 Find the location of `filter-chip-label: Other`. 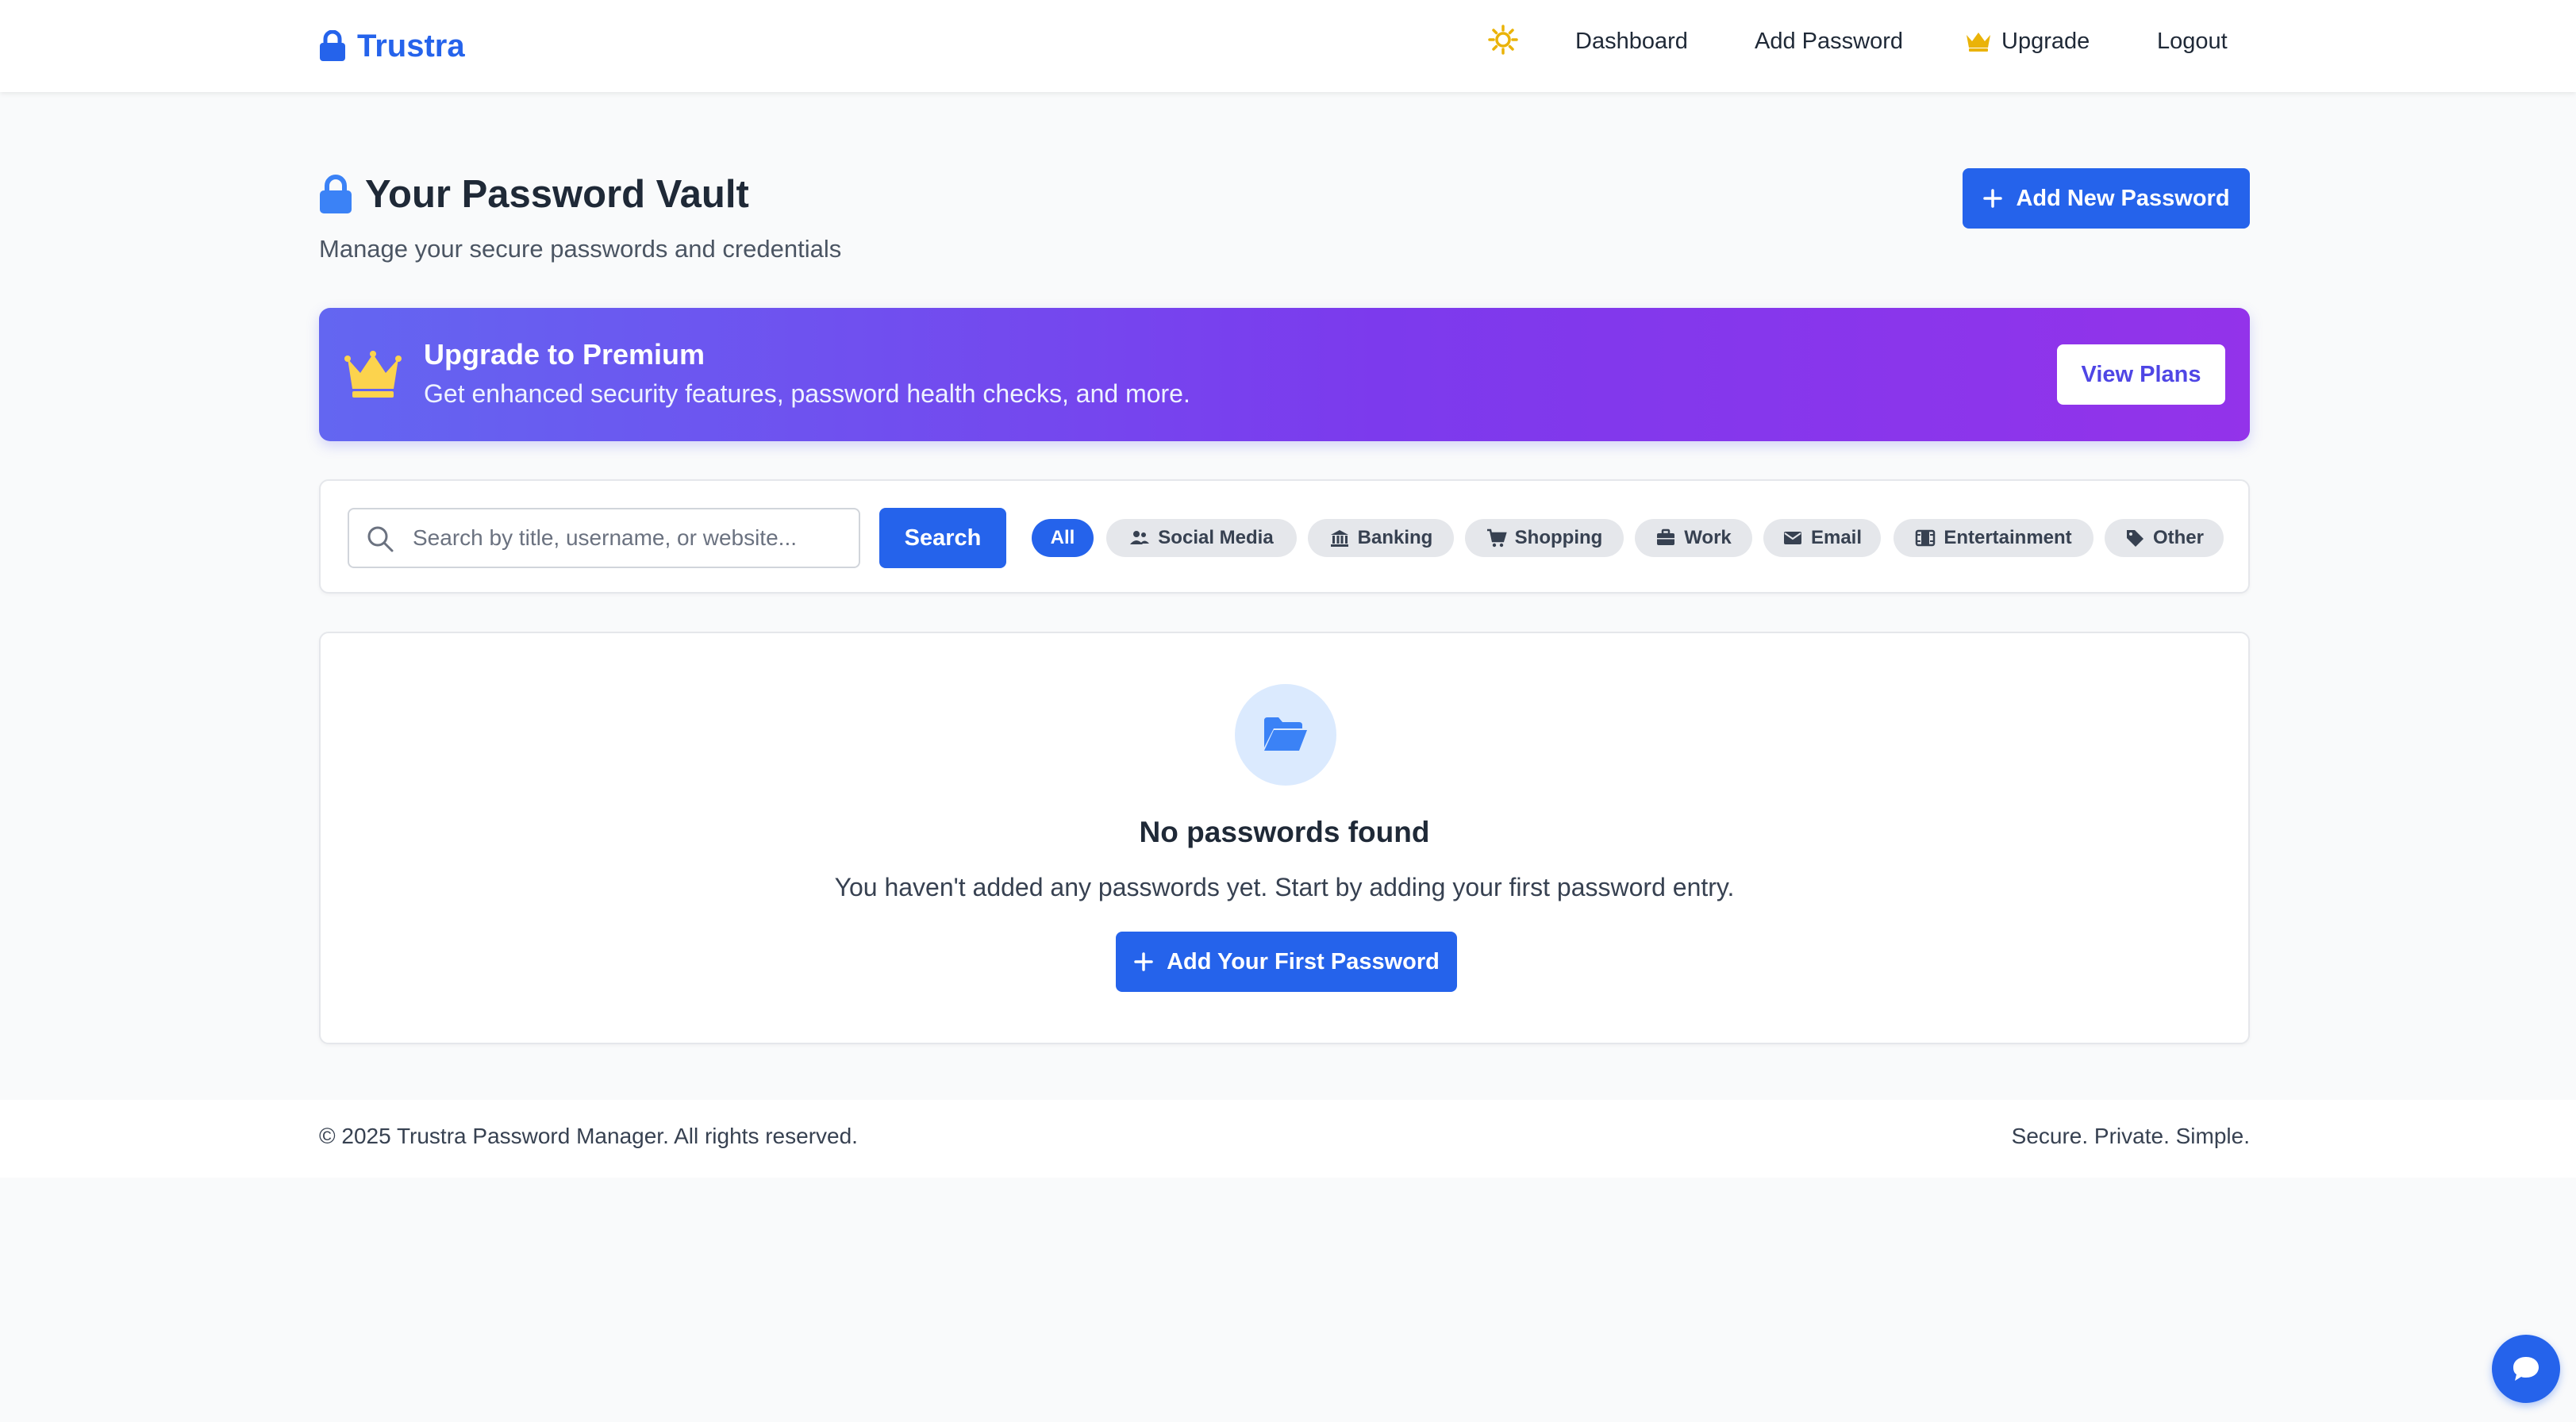

filter-chip-label: Other is located at coordinates (2178, 537).